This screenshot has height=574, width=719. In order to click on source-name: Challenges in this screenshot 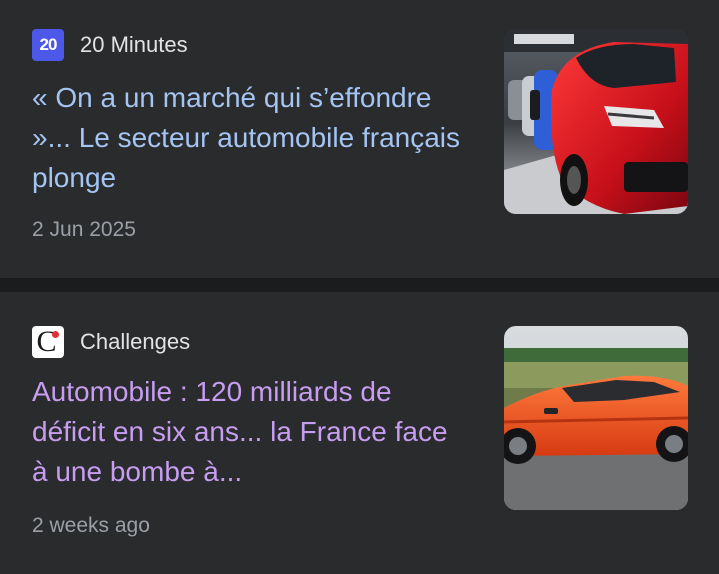, I will do `click(135, 341)`.